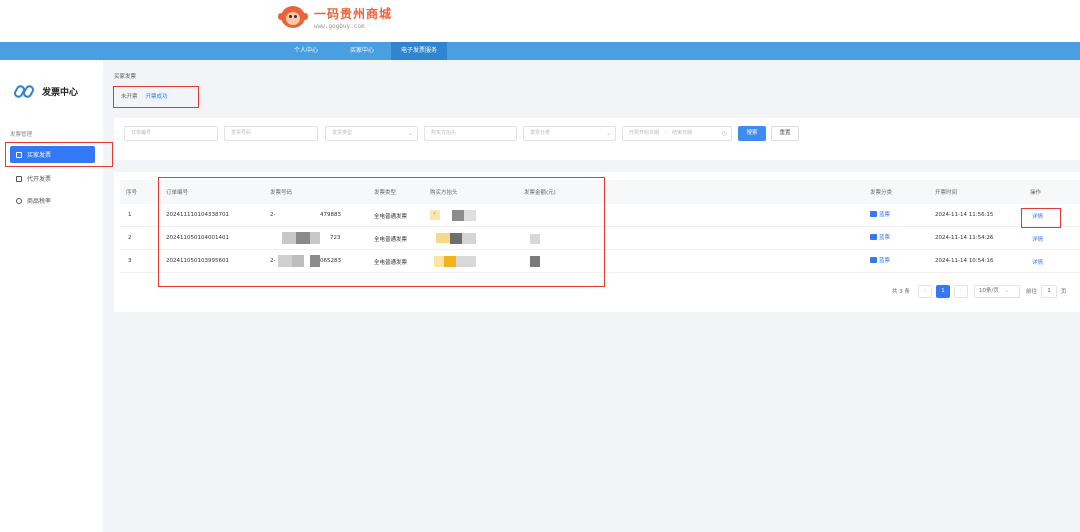 This screenshot has height=532, width=1080. What do you see at coordinates (306, 51) in the screenshot?
I see `nav-item-personal-center: 个人中心` at bounding box center [306, 51].